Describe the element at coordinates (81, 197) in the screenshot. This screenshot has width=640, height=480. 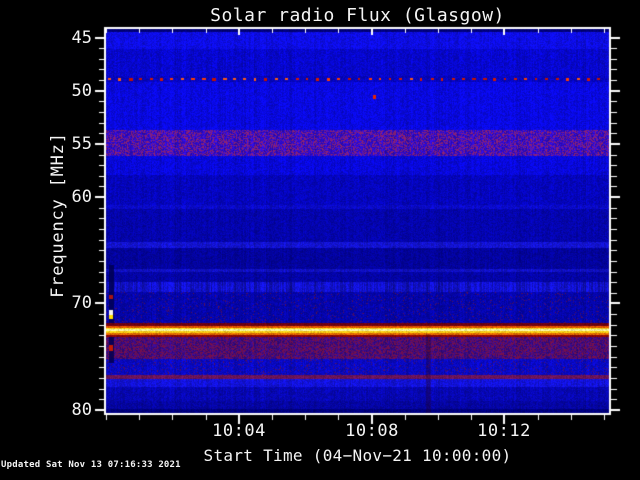
I see `y-tick-label: 60` at that location.